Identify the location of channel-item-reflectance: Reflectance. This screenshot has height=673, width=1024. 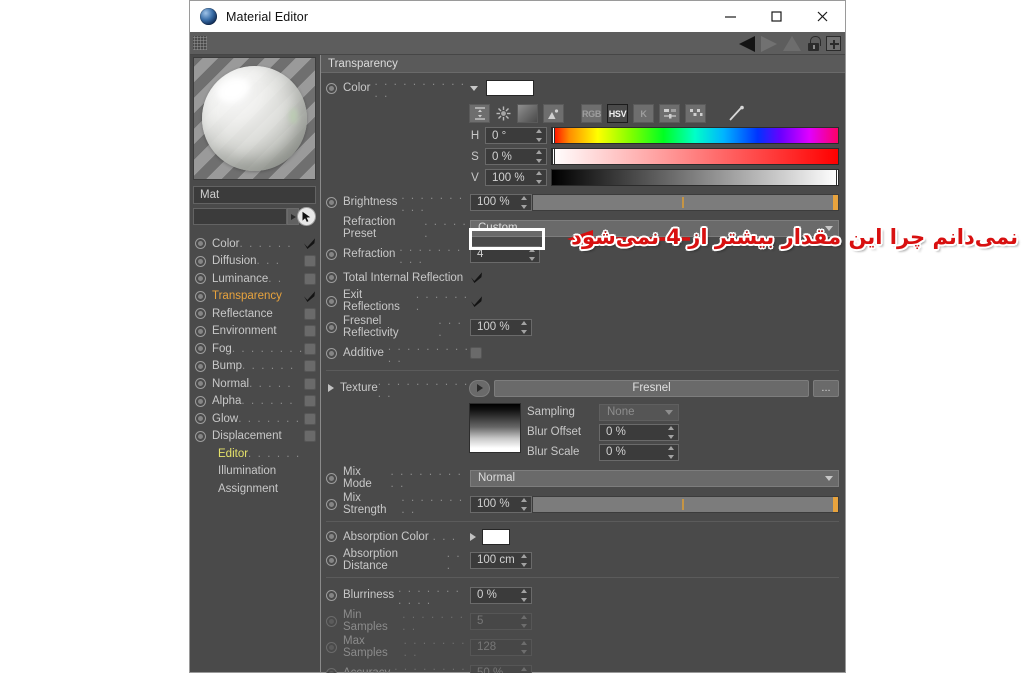
(256, 314).